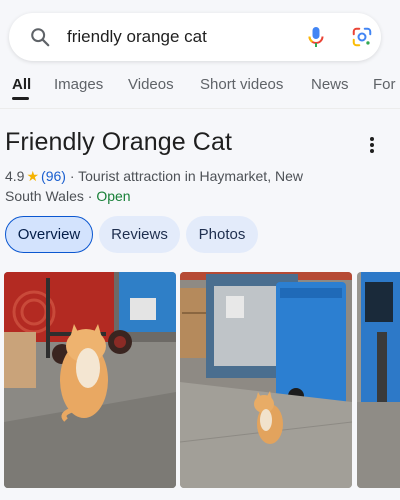 This screenshot has width=400, height=500. Describe the element at coordinates (21, 85) in the screenshot. I see `tab-all: All` at that location.